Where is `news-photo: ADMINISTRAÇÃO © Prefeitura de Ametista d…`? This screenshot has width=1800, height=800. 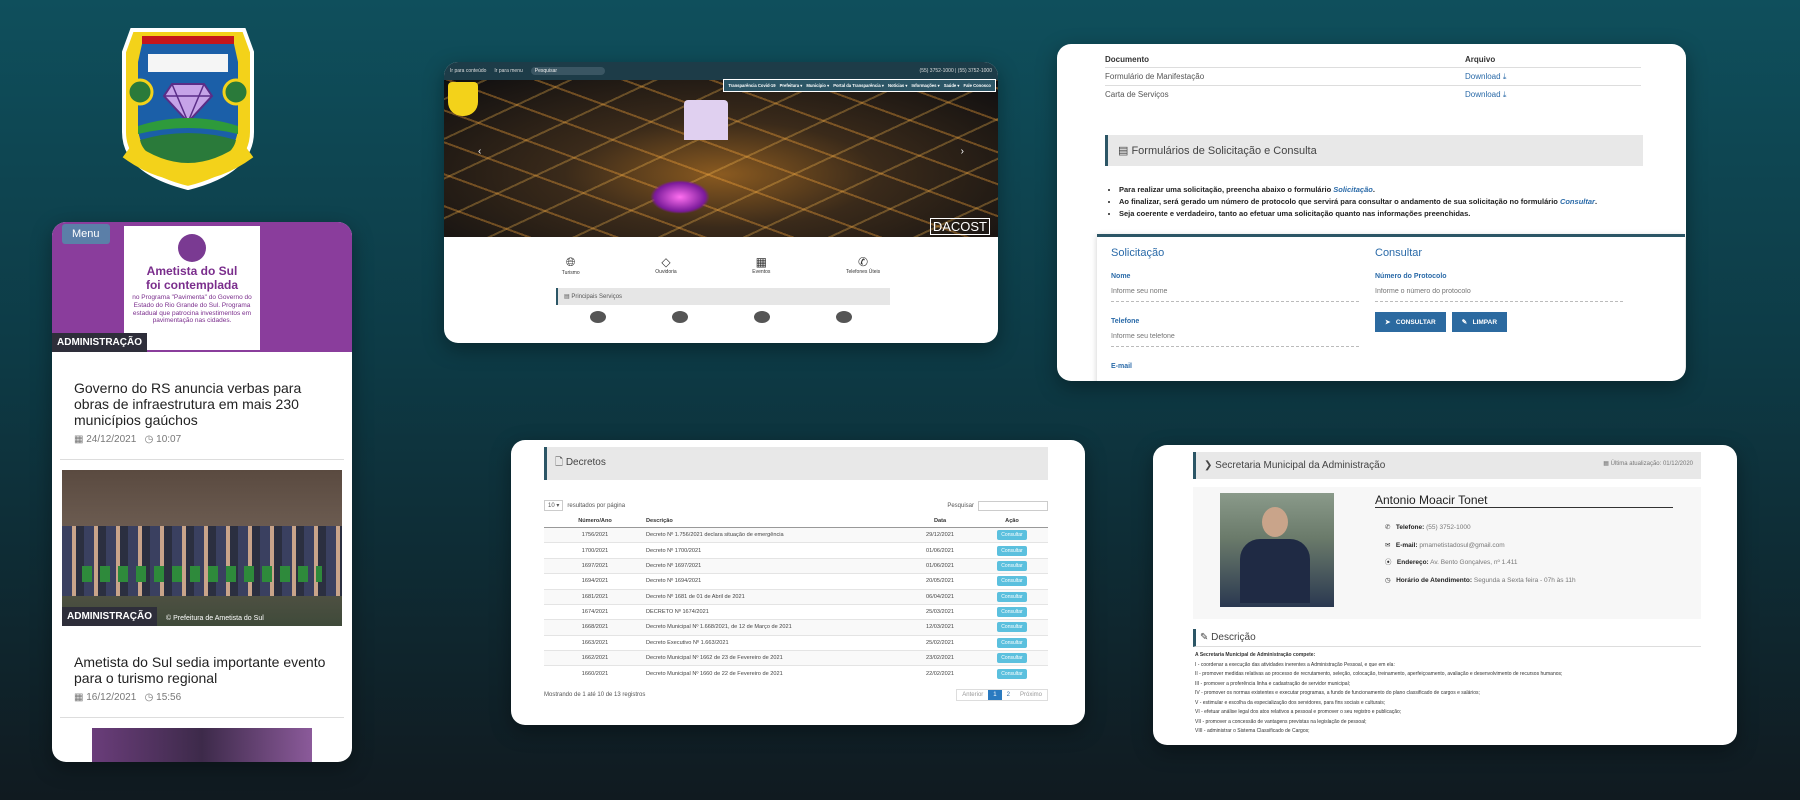 news-photo: ADMINISTRAÇÃO © Prefeitura de Ametista d… is located at coordinates (202, 548).